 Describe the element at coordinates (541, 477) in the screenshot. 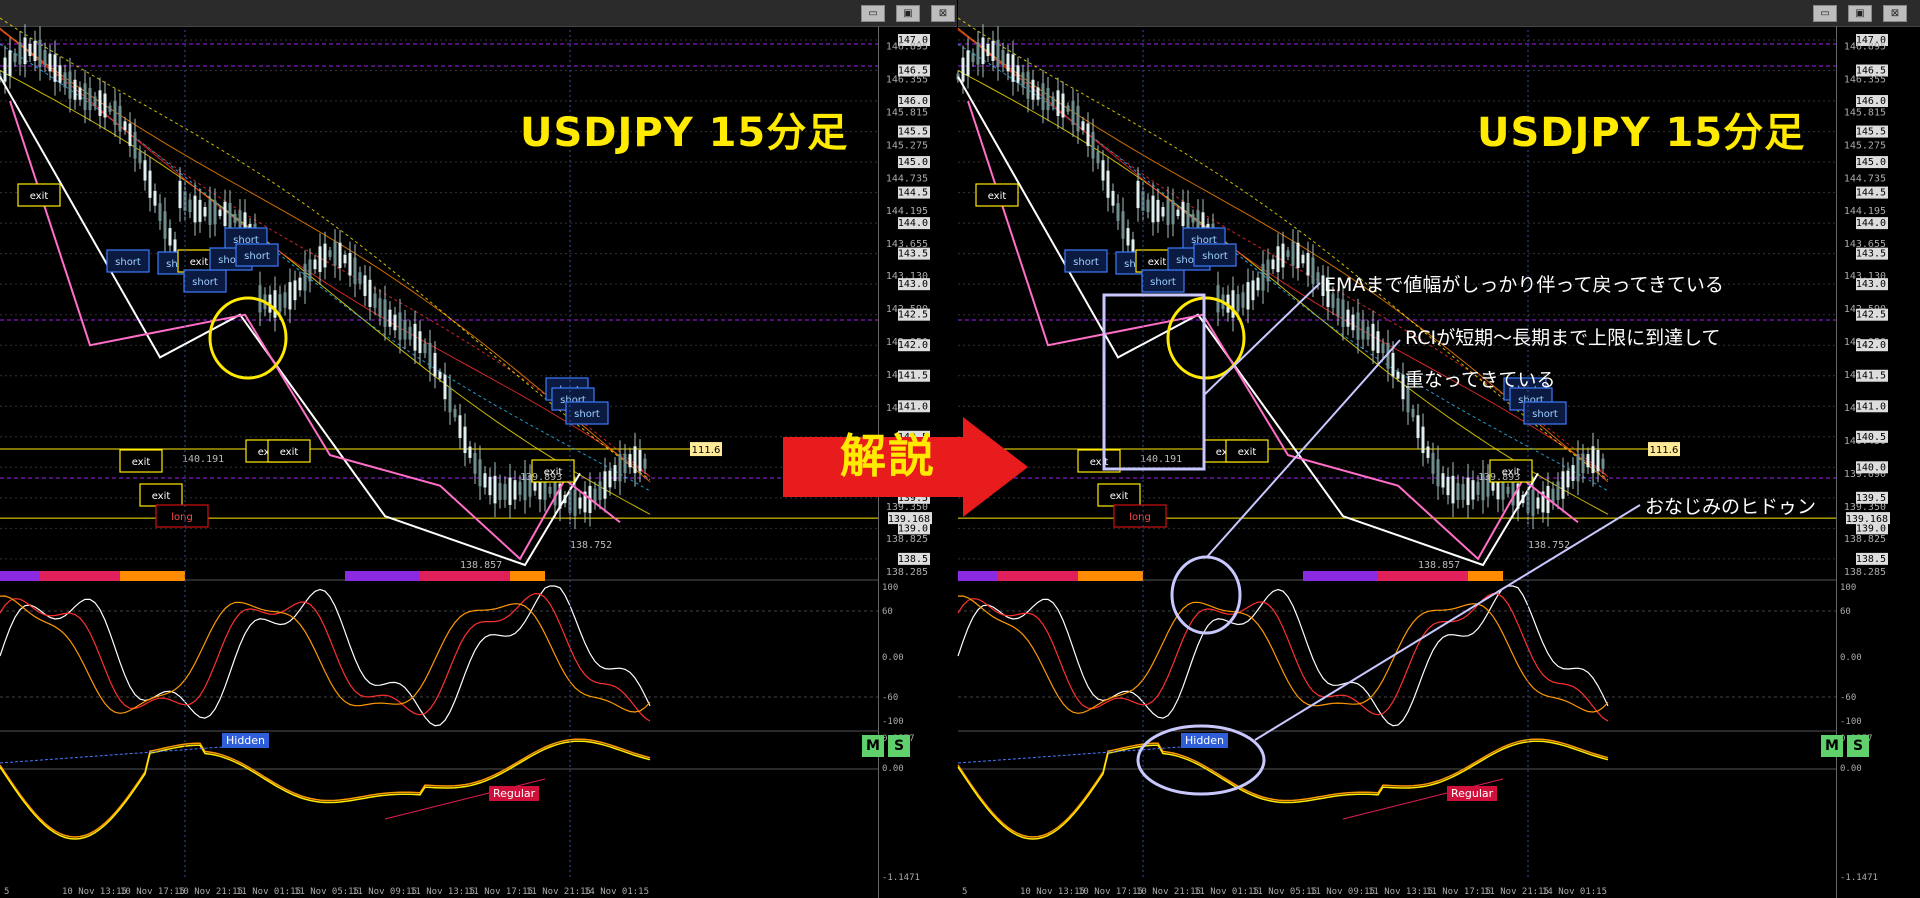

I see `price-annotation: 139.893` at that location.